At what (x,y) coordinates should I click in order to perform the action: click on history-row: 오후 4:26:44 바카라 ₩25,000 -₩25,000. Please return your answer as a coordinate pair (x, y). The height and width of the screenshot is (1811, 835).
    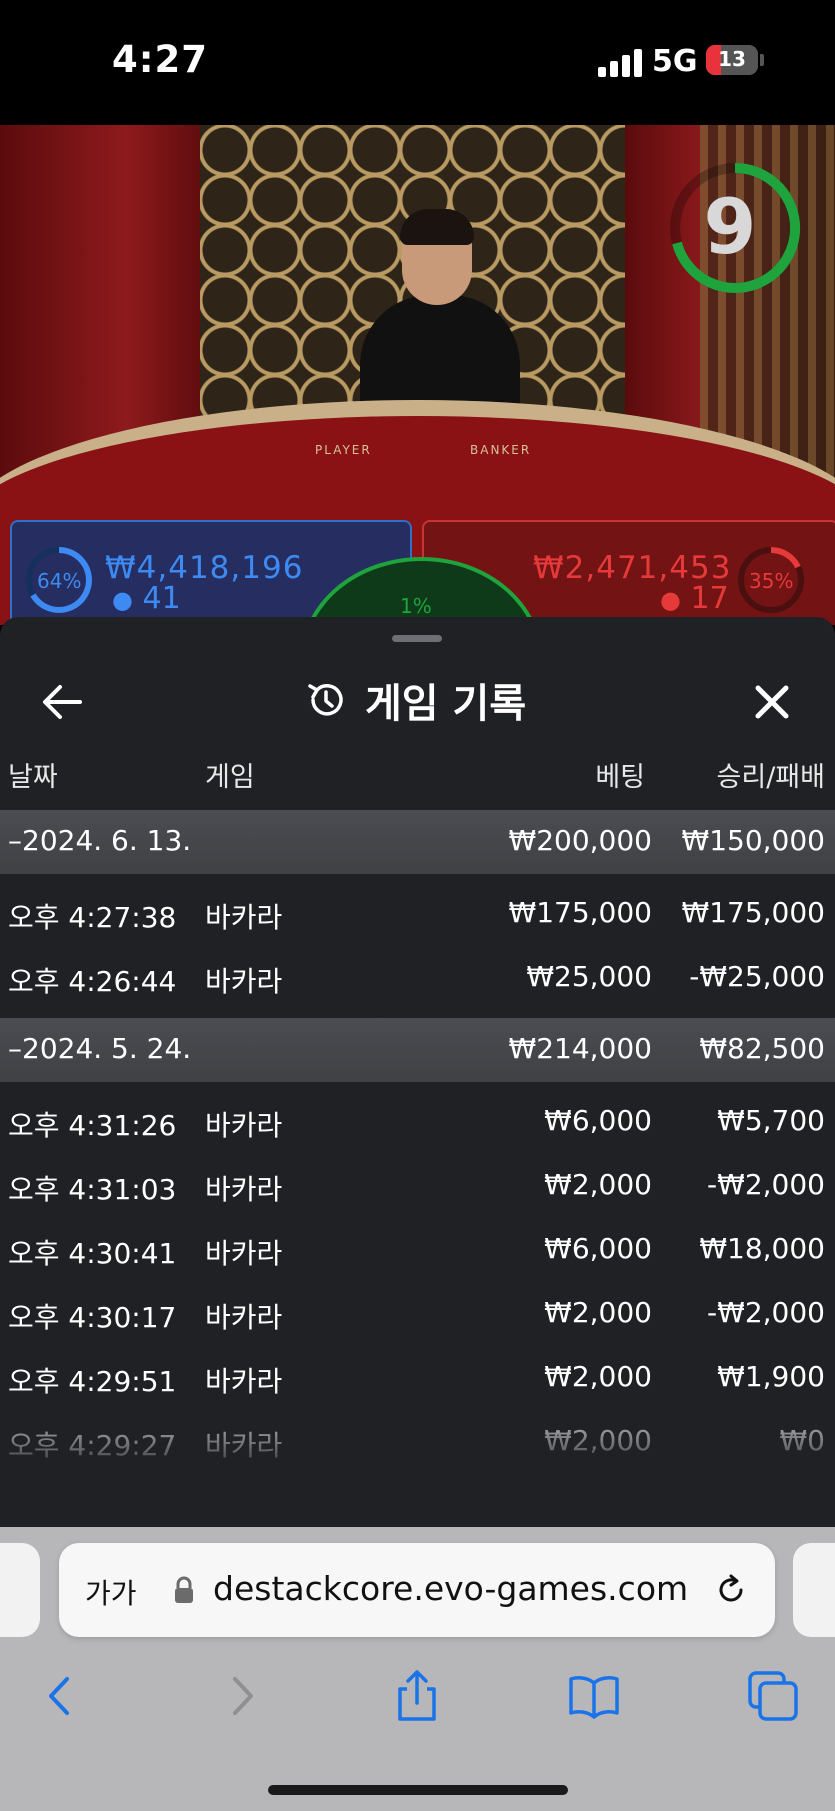
    Looking at the image, I should click on (417, 978).